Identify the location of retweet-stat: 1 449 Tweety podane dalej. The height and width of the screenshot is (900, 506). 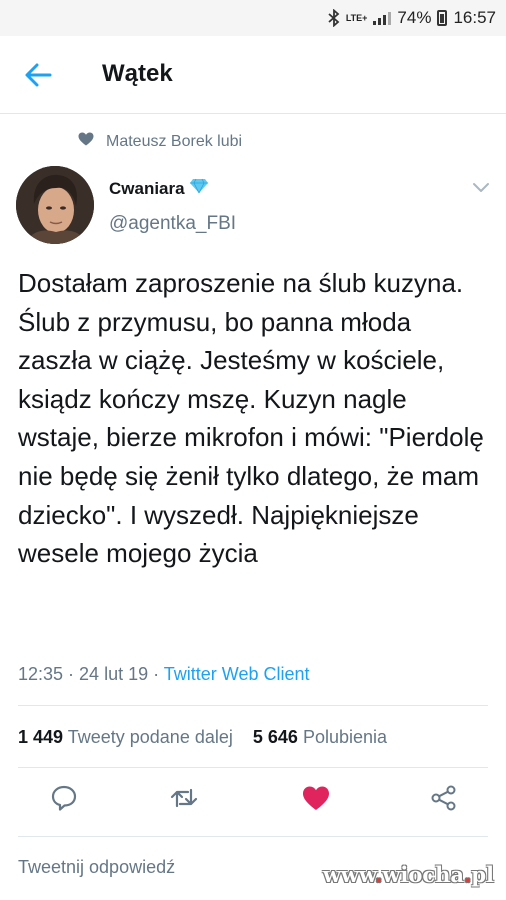
(125, 737).